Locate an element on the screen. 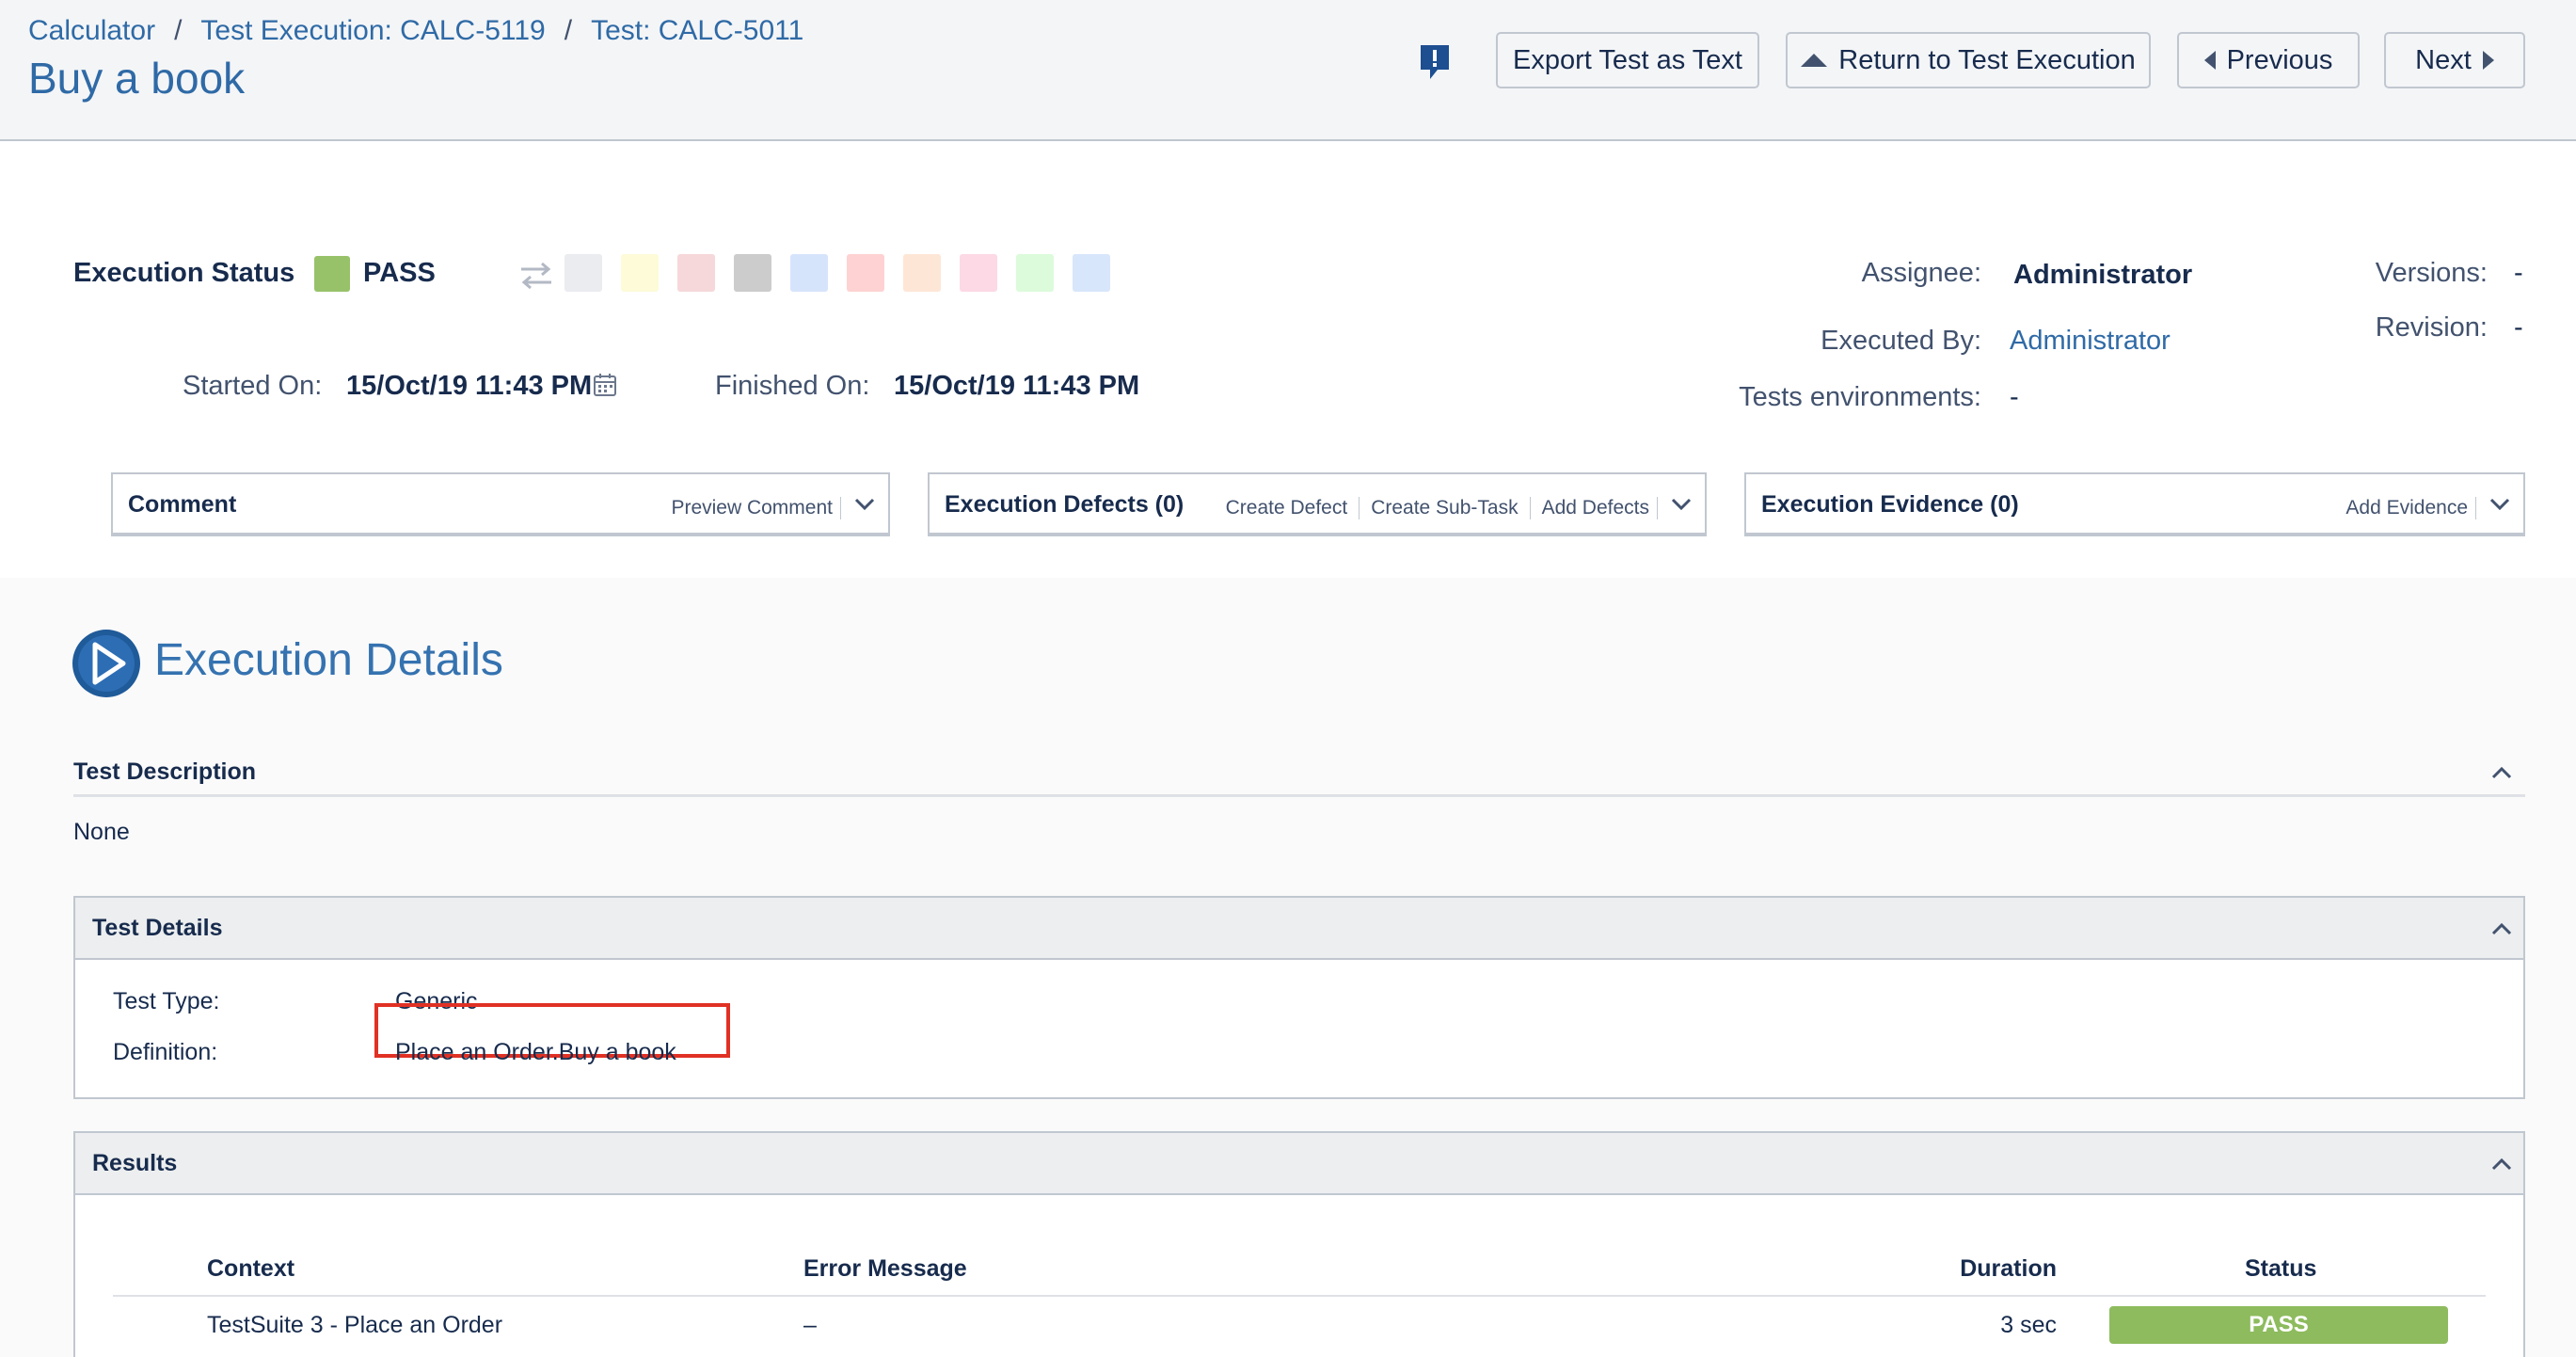  page-title: Buy a book is located at coordinates (137, 79).